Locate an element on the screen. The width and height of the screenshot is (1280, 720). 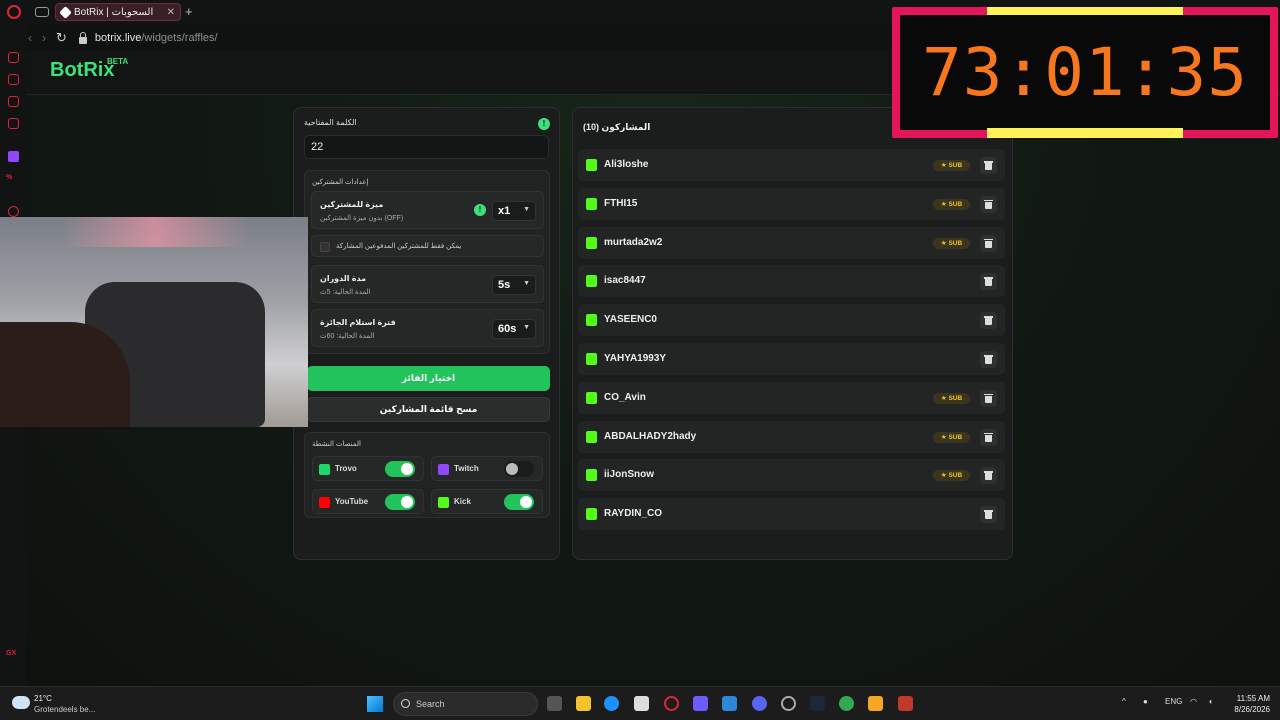
tab-botrix: BotRix | السحوبات ✕ is located at coordinates (118, 12).